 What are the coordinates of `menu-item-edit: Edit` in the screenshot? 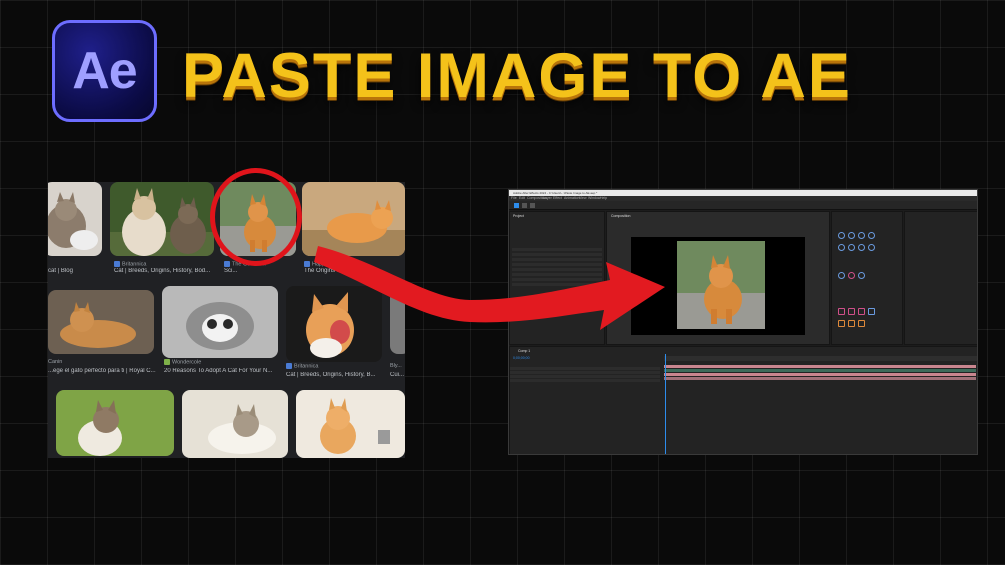 It's located at (522, 198).